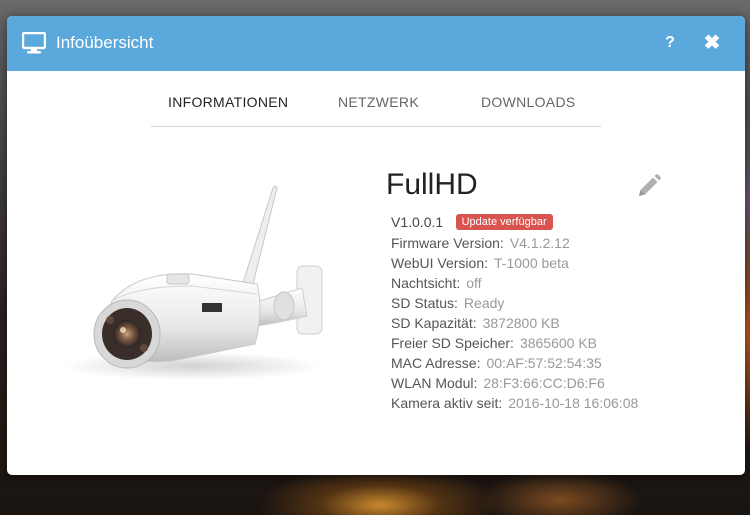 This screenshot has height=515, width=750. I want to click on info-value: T-1000 beta, so click(531, 263).